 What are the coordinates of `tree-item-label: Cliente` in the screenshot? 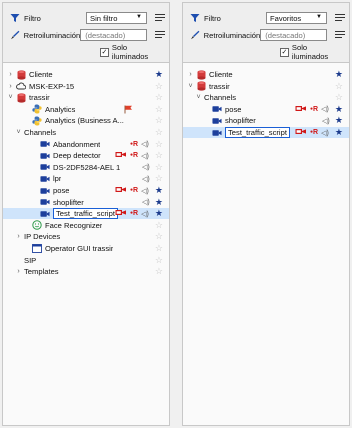 It's located at (41, 74).